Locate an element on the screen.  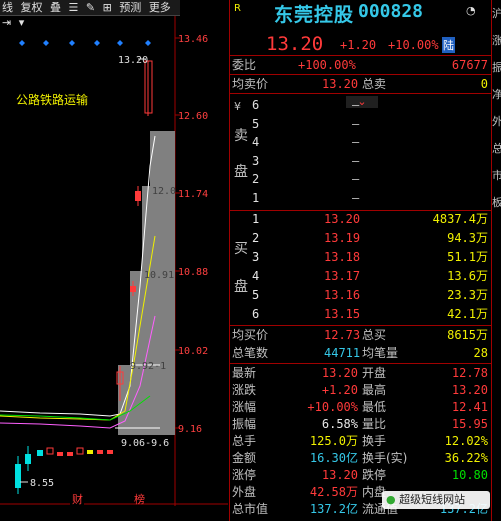
price-tick-3: 11.74 is located at coordinates (193, 194).